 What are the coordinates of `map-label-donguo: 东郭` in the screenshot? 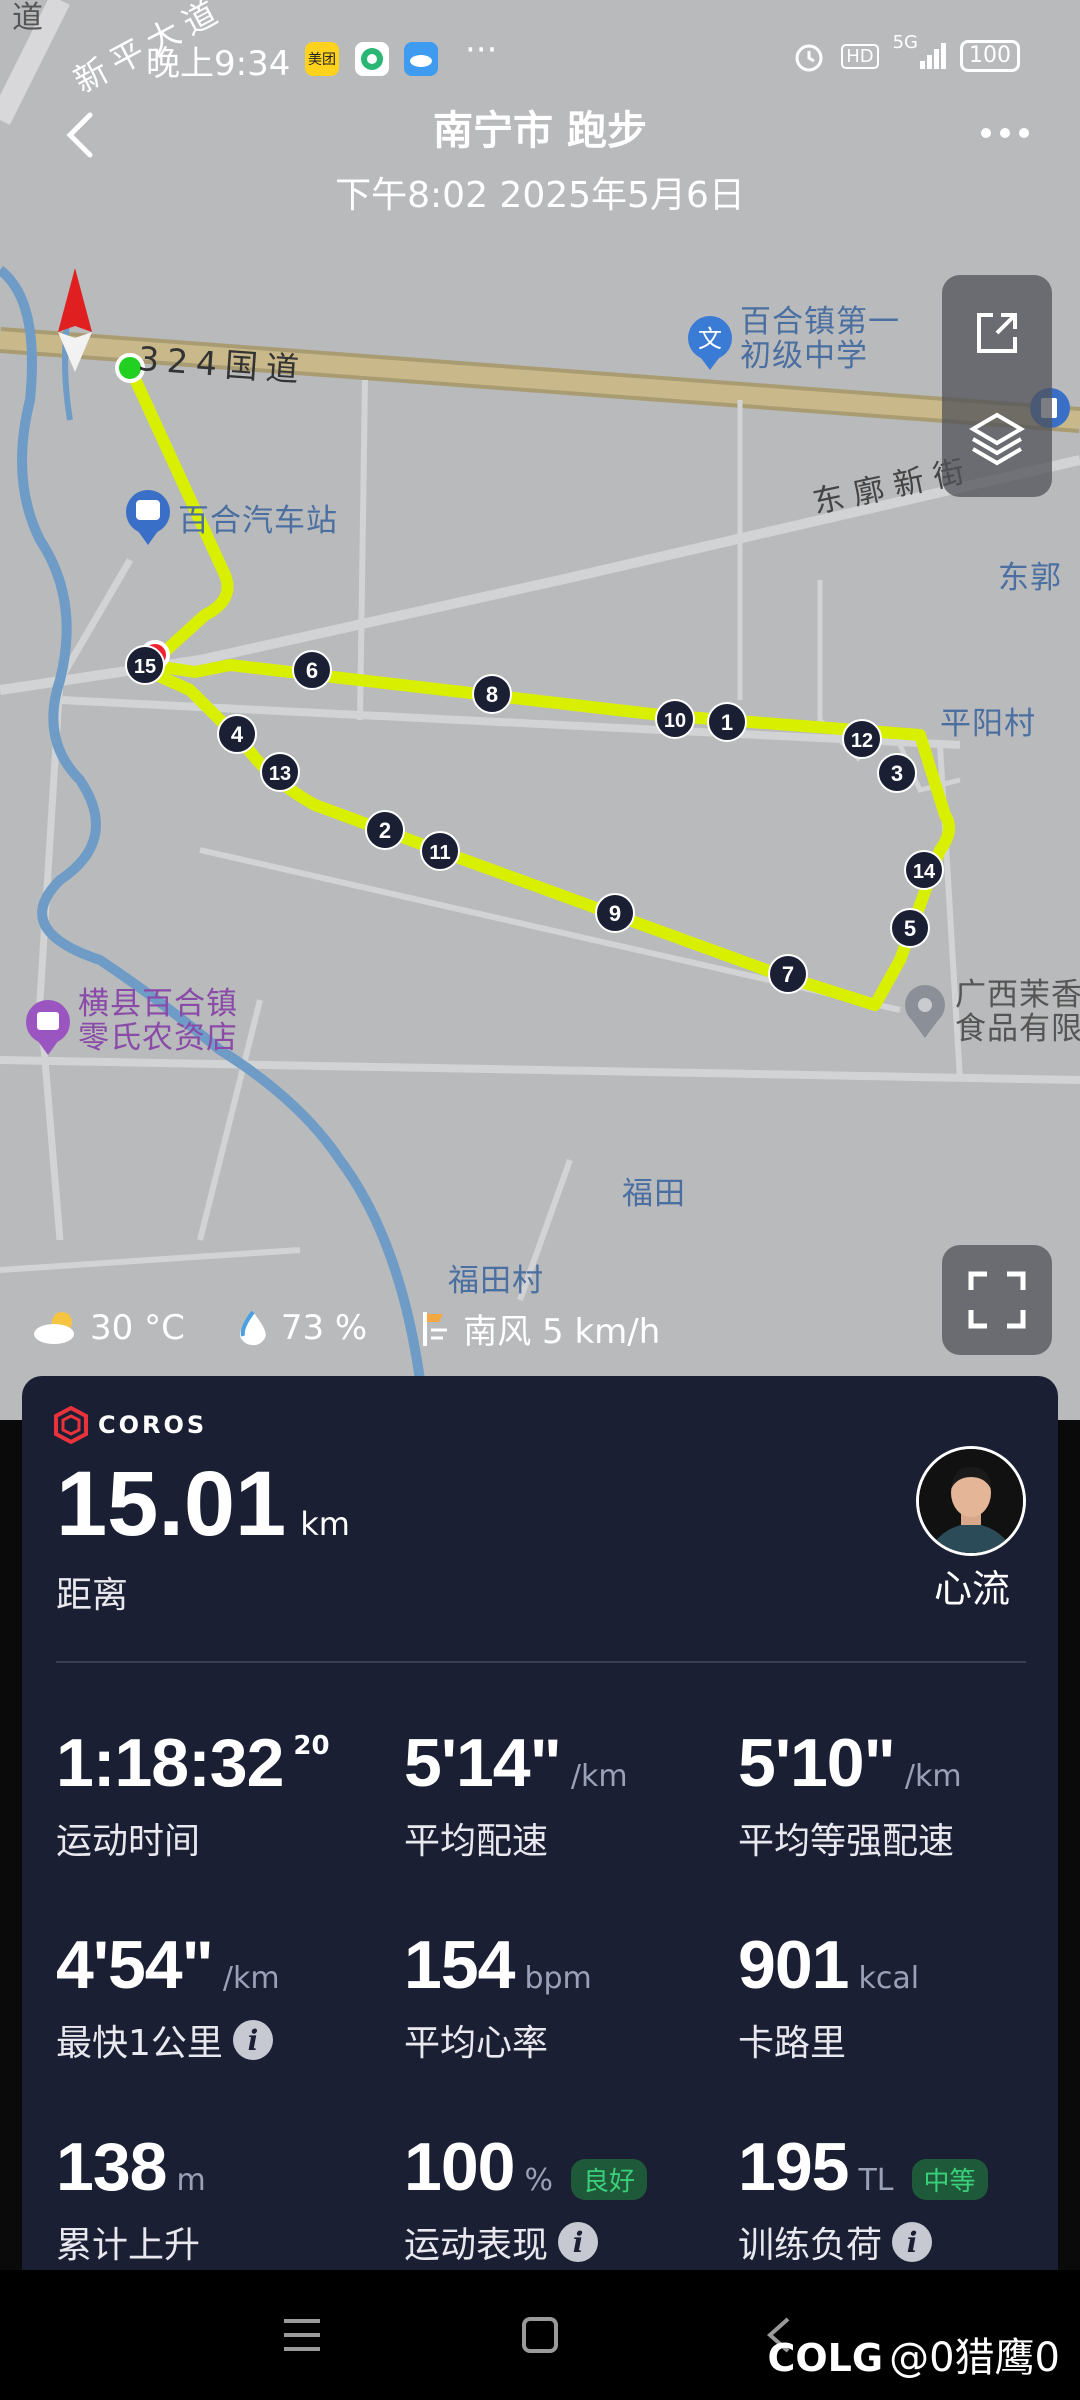 It's located at (1030, 578).